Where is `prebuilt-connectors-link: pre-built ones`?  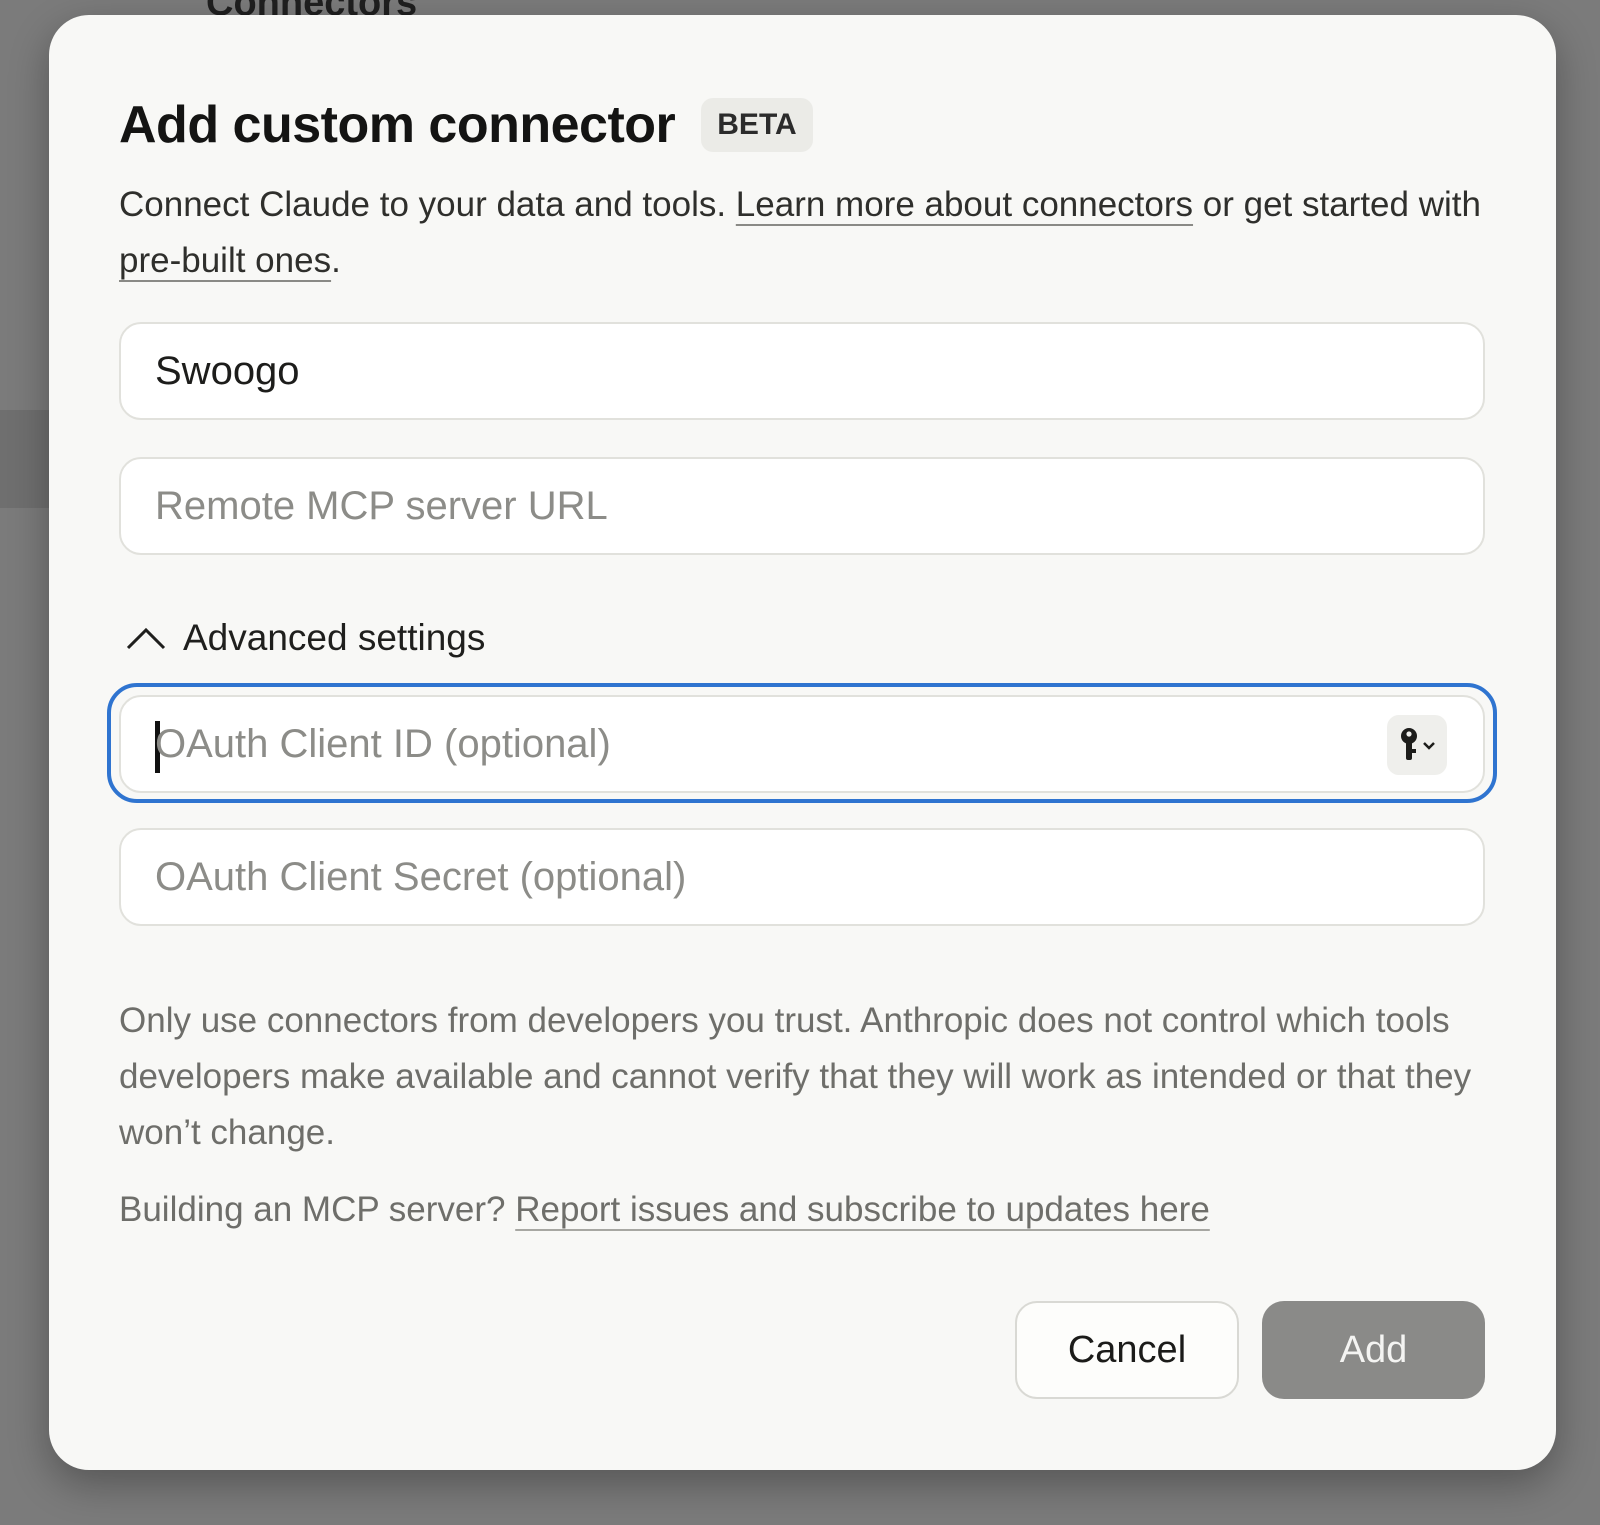 prebuilt-connectors-link: pre-built ones is located at coordinates (225, 260).